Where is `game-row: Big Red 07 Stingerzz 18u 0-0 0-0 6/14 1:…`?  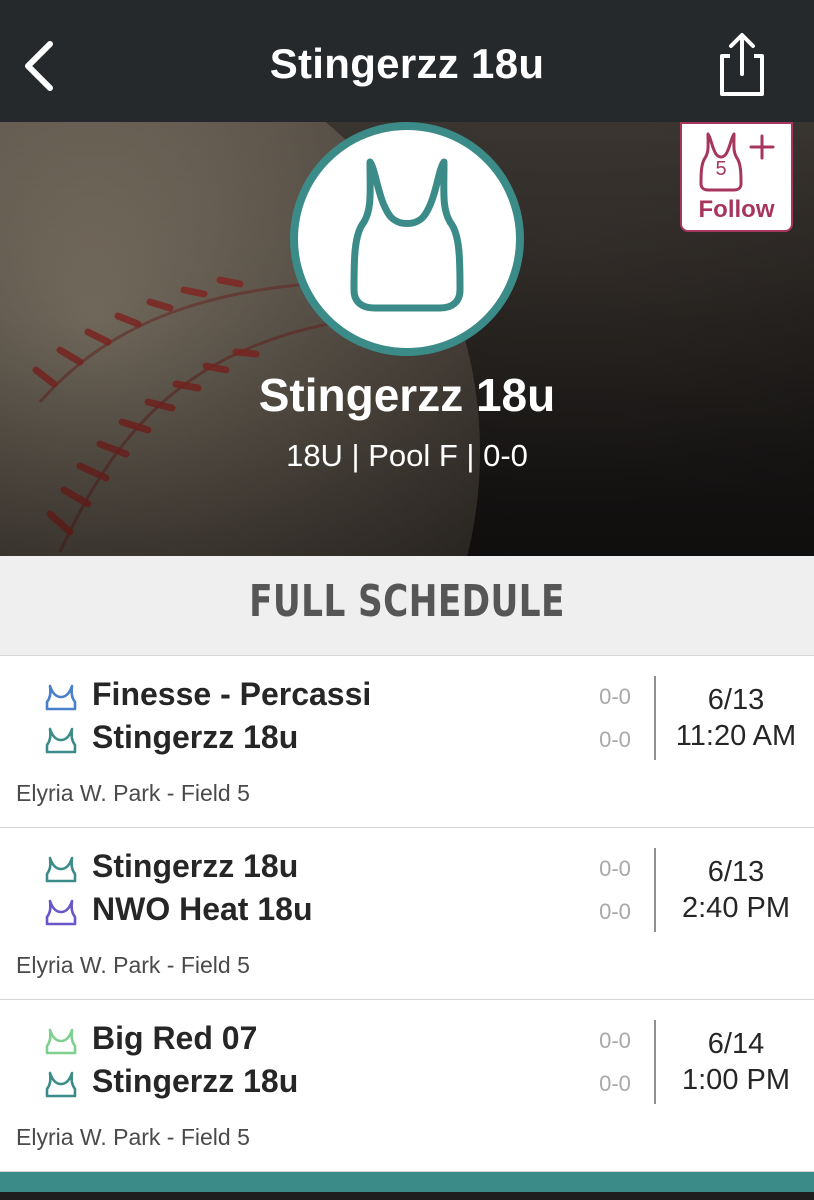
game-row: Big Red 07 Stingerzz 18u 0-0 0-0 6/14 1:… is located at coordinates (407, 1086).